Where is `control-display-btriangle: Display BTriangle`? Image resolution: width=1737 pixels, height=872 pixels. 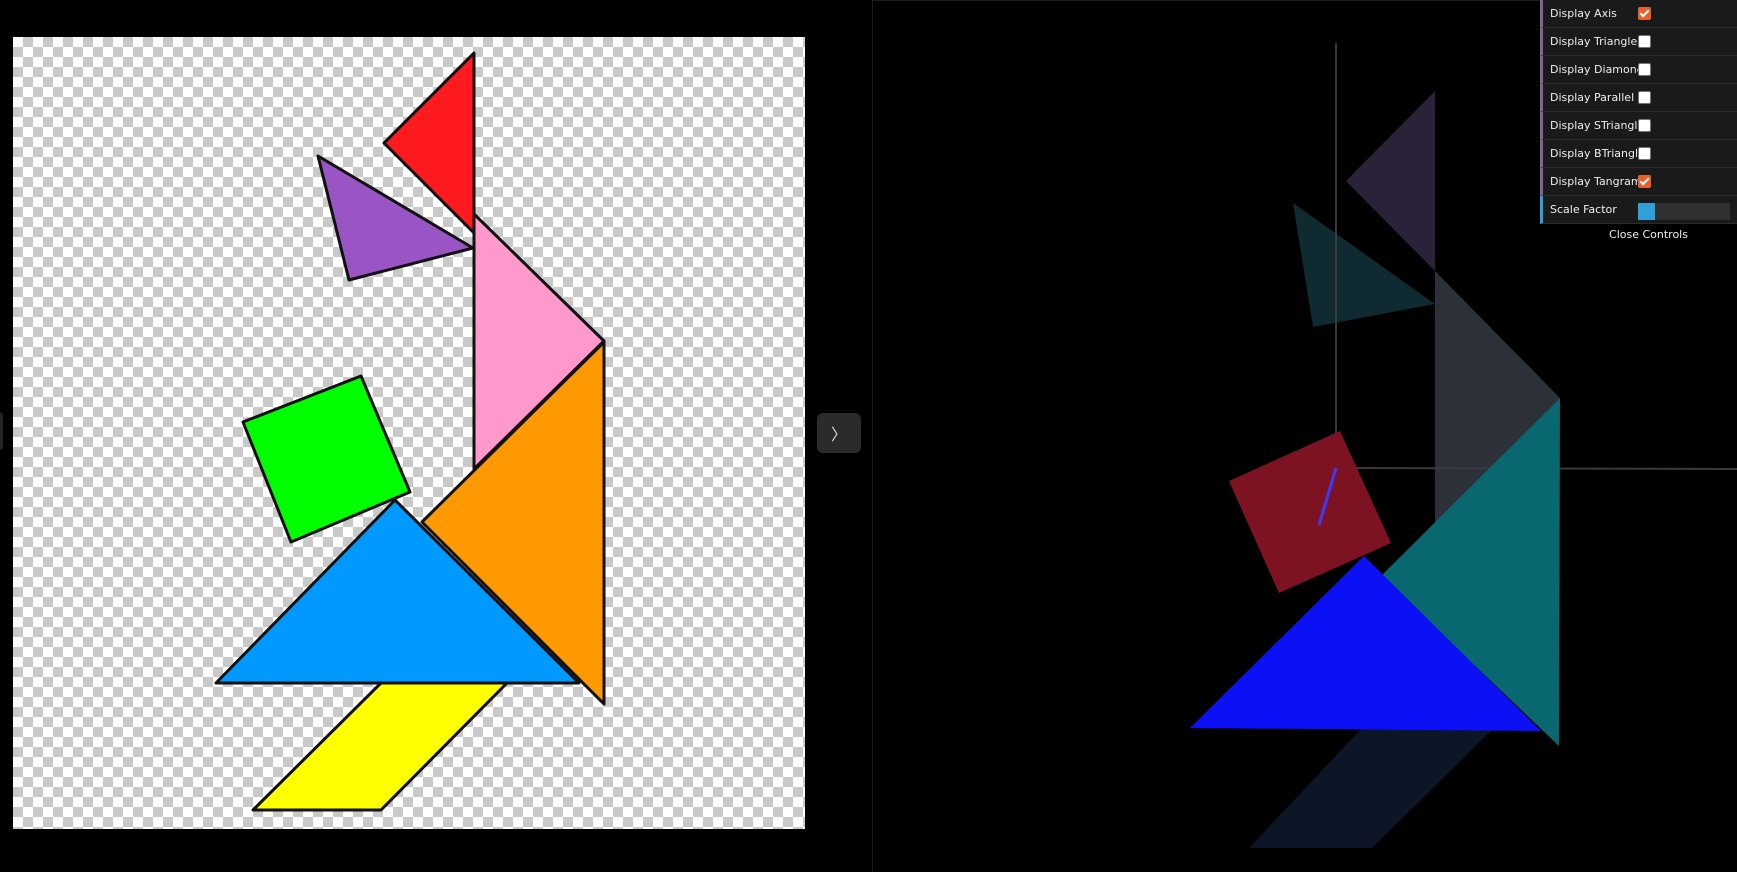 control-display-btriangle: Display BTriangle is located at coordinates (1638, 154).